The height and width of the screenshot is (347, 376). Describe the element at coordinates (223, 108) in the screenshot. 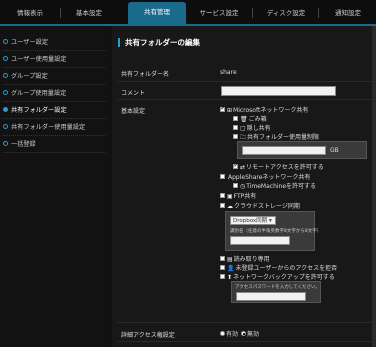

I see `ms-share-checkbox` at that location.